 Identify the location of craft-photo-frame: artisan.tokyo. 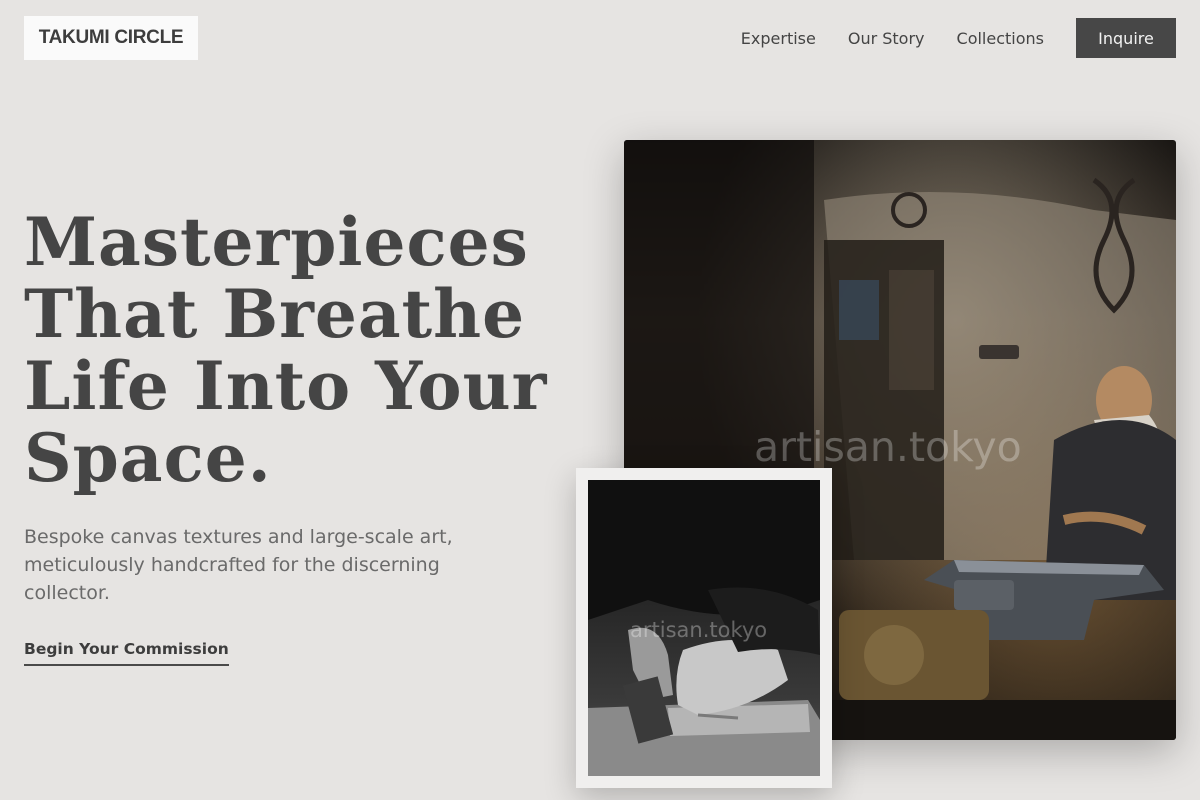
(704, 628).